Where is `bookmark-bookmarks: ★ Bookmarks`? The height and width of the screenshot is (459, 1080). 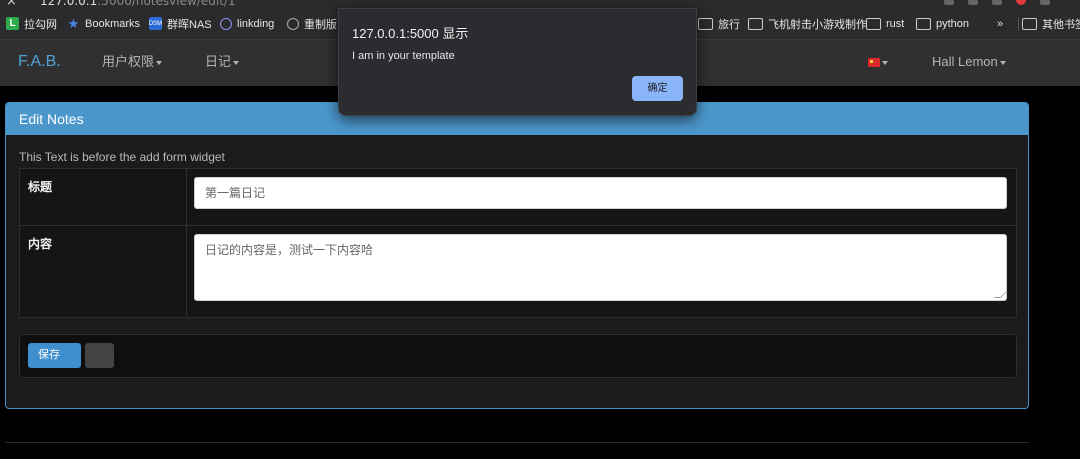 bookmark-bookmarks: ★ Bookmarks is located at coordinates (103, 23).